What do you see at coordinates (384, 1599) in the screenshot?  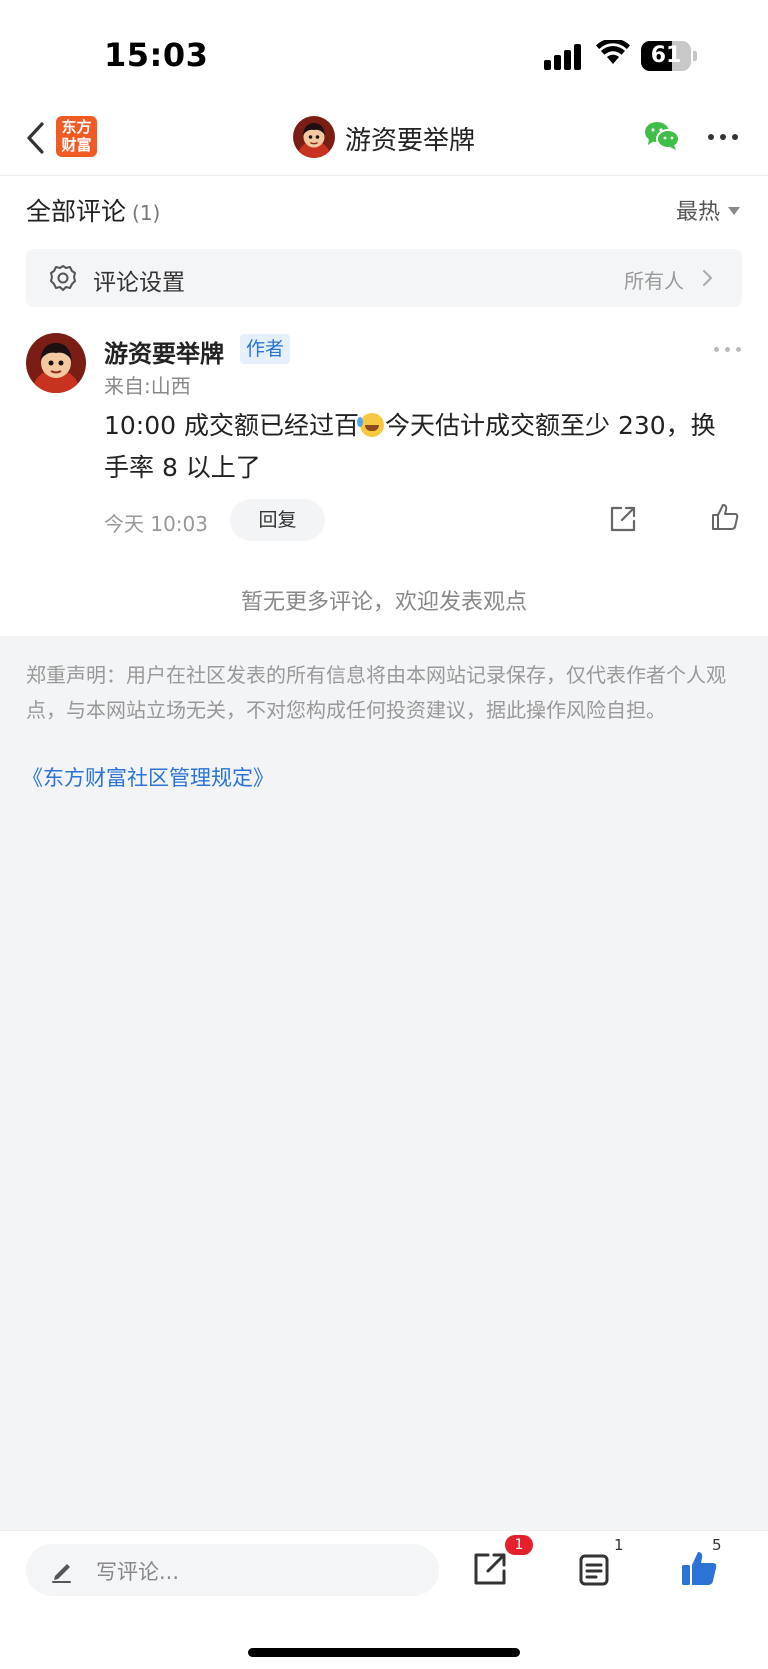 I see `bottom-bar: 写评论... 1 1 5` at bounding box center [384, 1599].